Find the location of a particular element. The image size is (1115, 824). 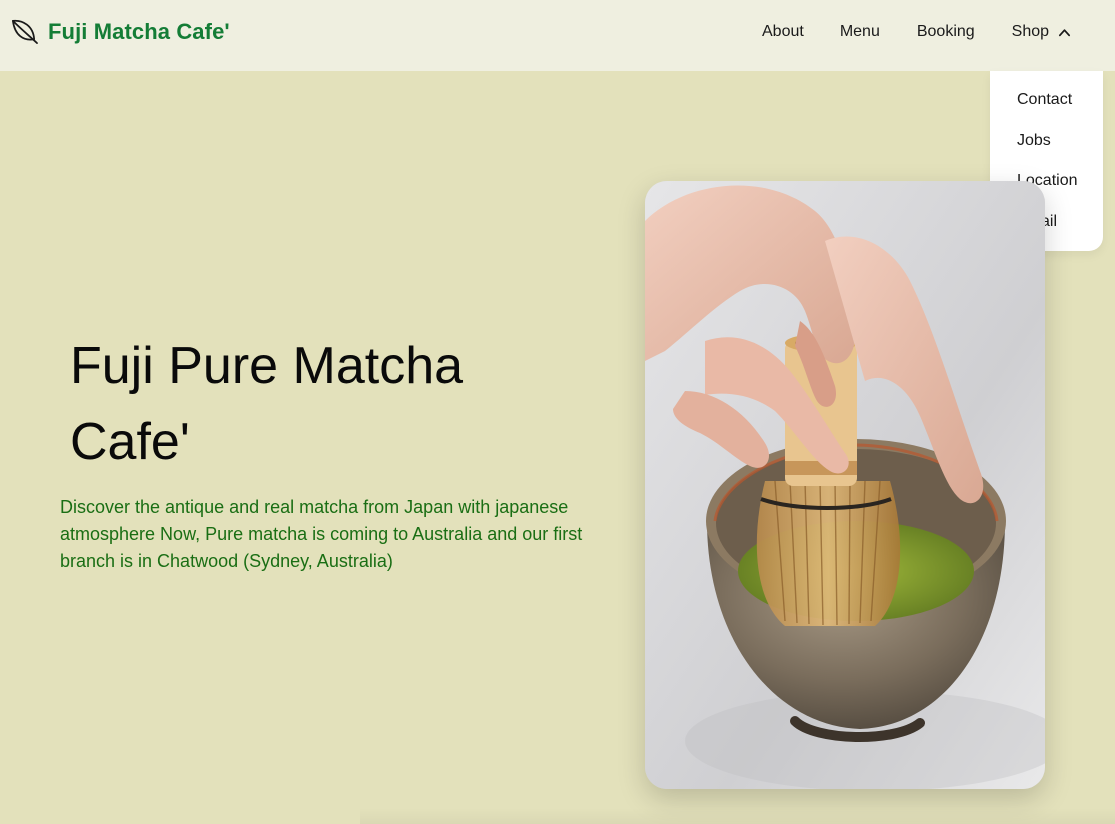

nav-menu-link: Menu is located at coordinates (860, 32).